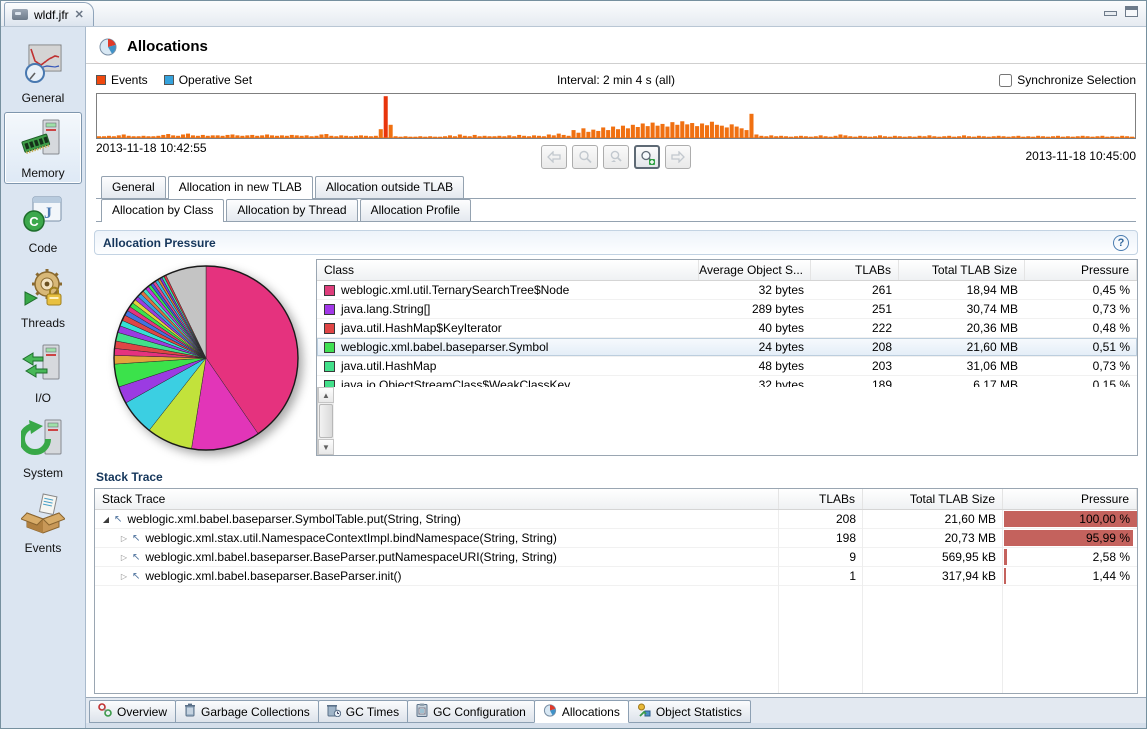 The width and height of the screenshot is (1147, 729). Describe the element at coordinates (240, 187) in the screenshot. I see `tab-allocation-in-new-tlab: Allocation in new TLAB` at that location.